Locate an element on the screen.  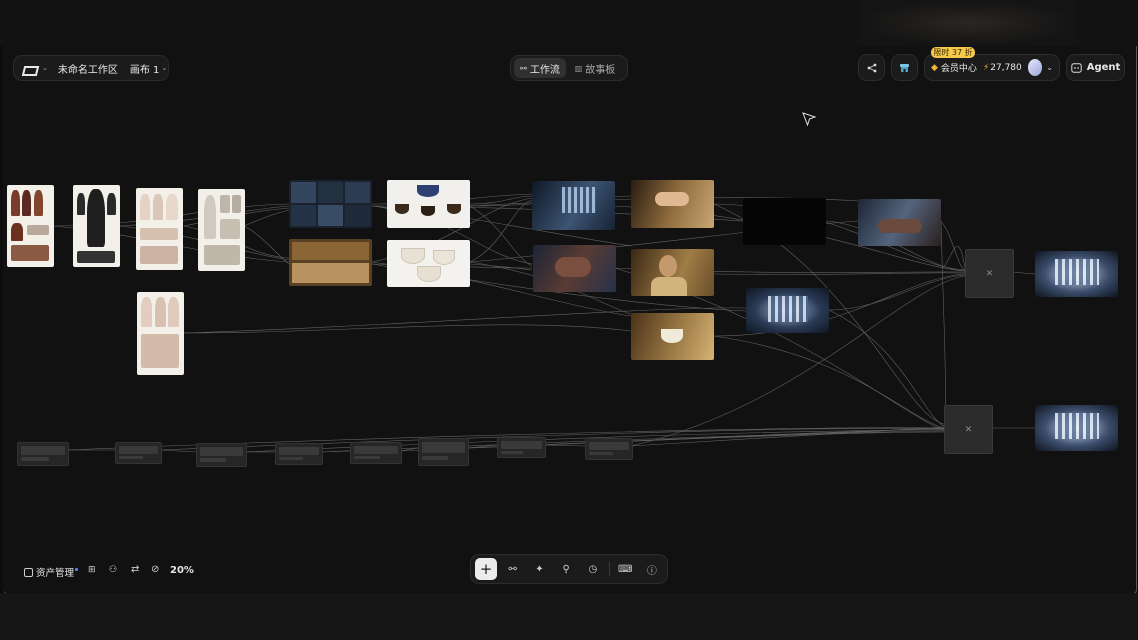
shapes-icon: ✦ is located at coordinates (539, 569).